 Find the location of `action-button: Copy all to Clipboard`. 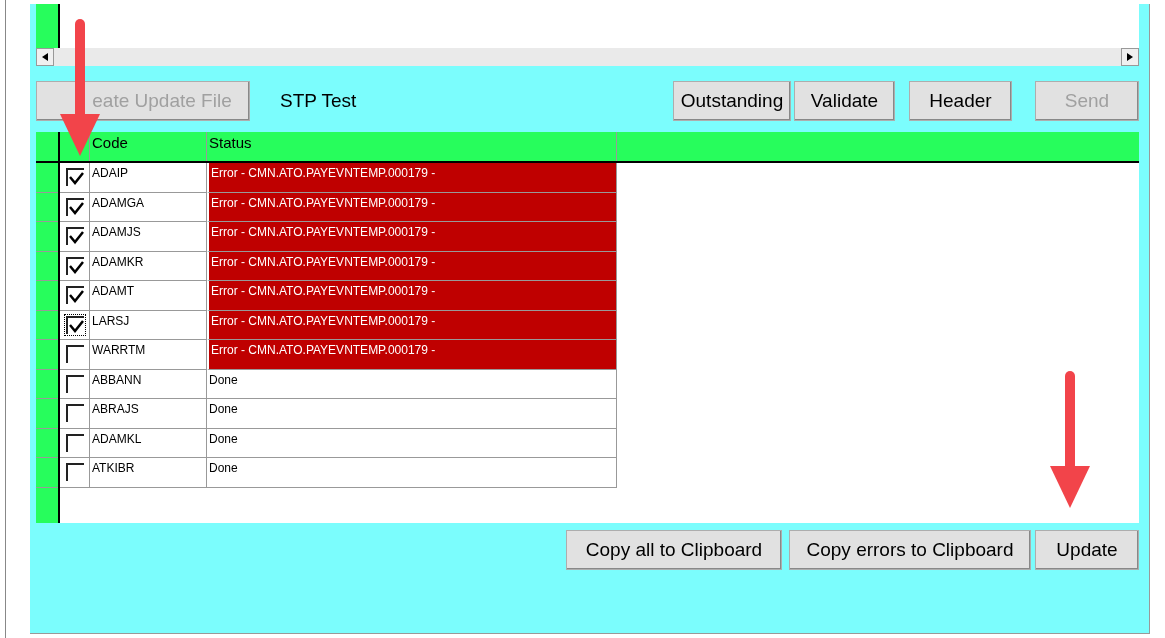

action-button: Copy all to Clipboard is located at coordinates (674, 550).